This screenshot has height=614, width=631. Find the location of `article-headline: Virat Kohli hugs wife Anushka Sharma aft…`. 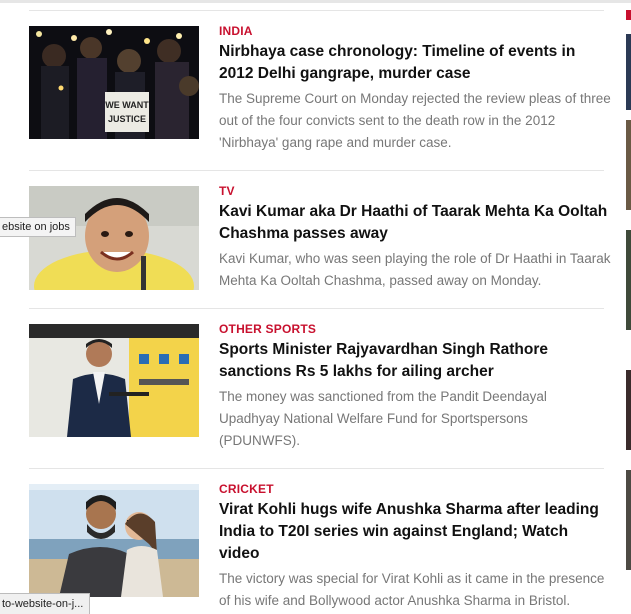

article-headline: Virat Kohli hugs wife Anushka Sharma aft… is located at coordinates (415, 532).